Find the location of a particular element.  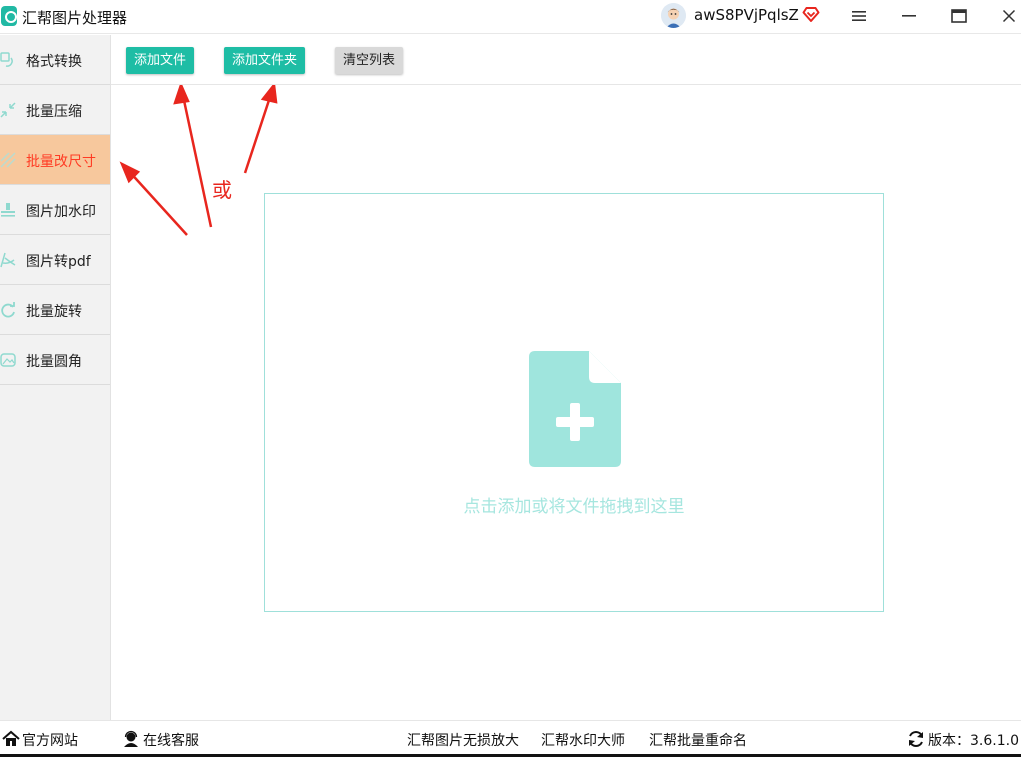

pdf-icon is located at coordinates (8, 260).